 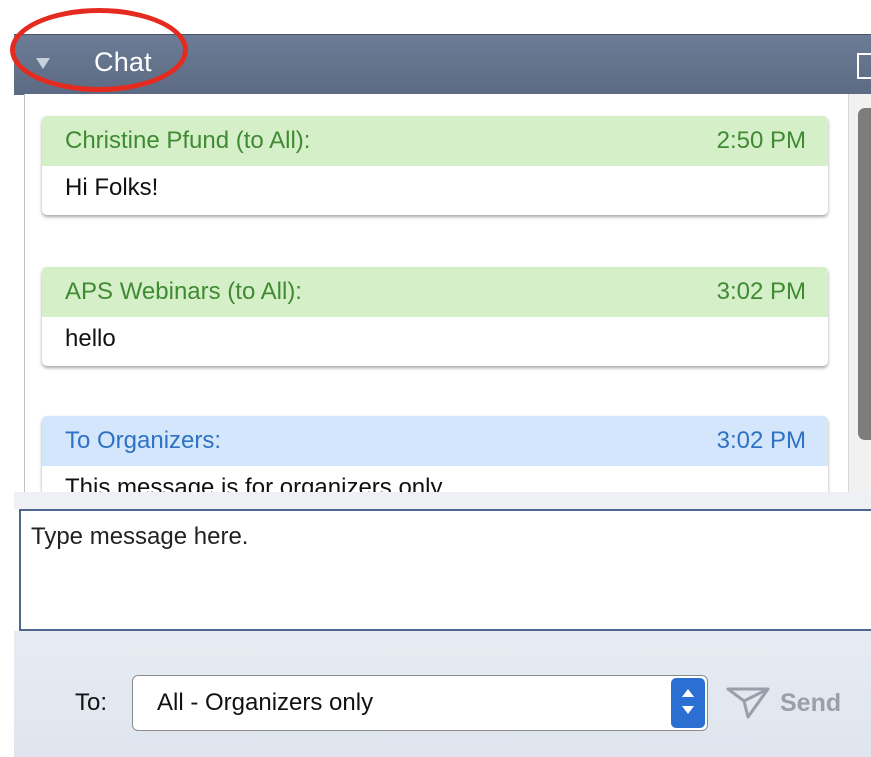 I want to click on panel-divider, so click(x=442, y=500).